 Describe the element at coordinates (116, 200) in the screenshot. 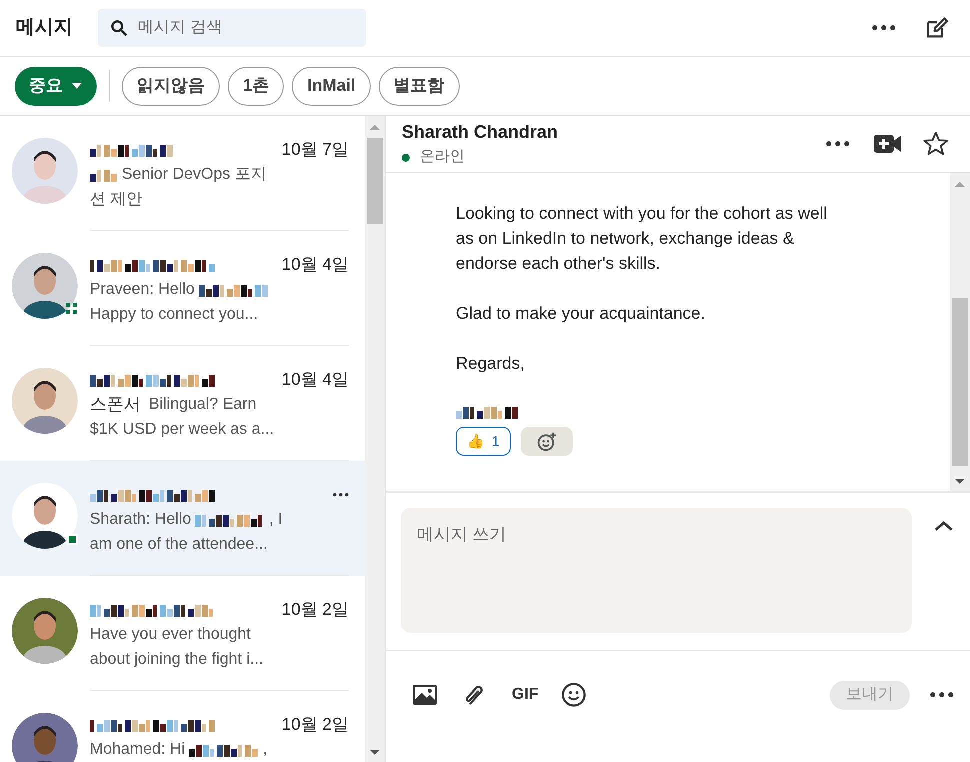

I see `message-preview: 션 제안` at that location.